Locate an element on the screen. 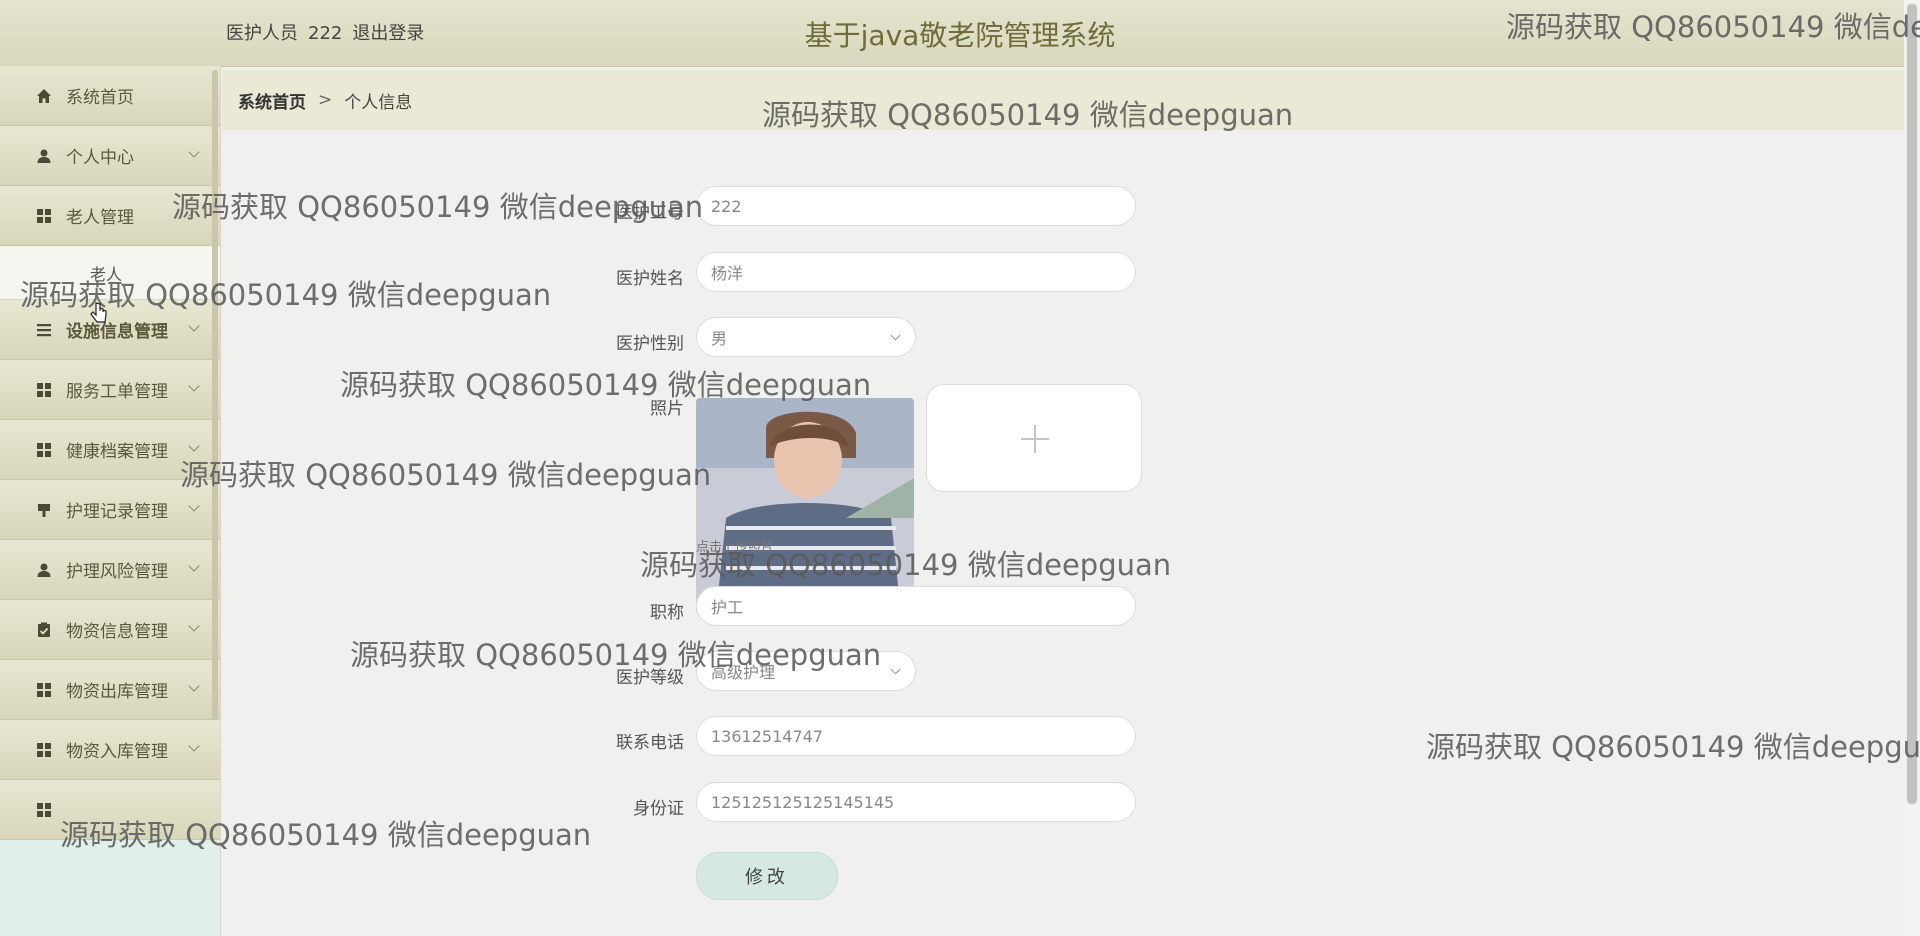 The width and height of the screenshot is (1920, 936). sidebar-item-service-order: 服务工单管理 is located at coordinates (110, 390).